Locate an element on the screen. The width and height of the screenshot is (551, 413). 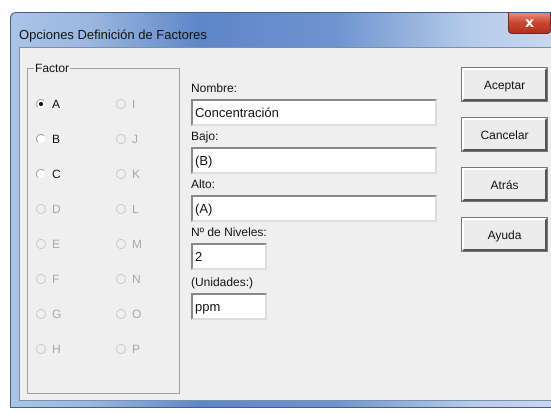
dialog-button: Atrás is located at coordinates (504, 184).